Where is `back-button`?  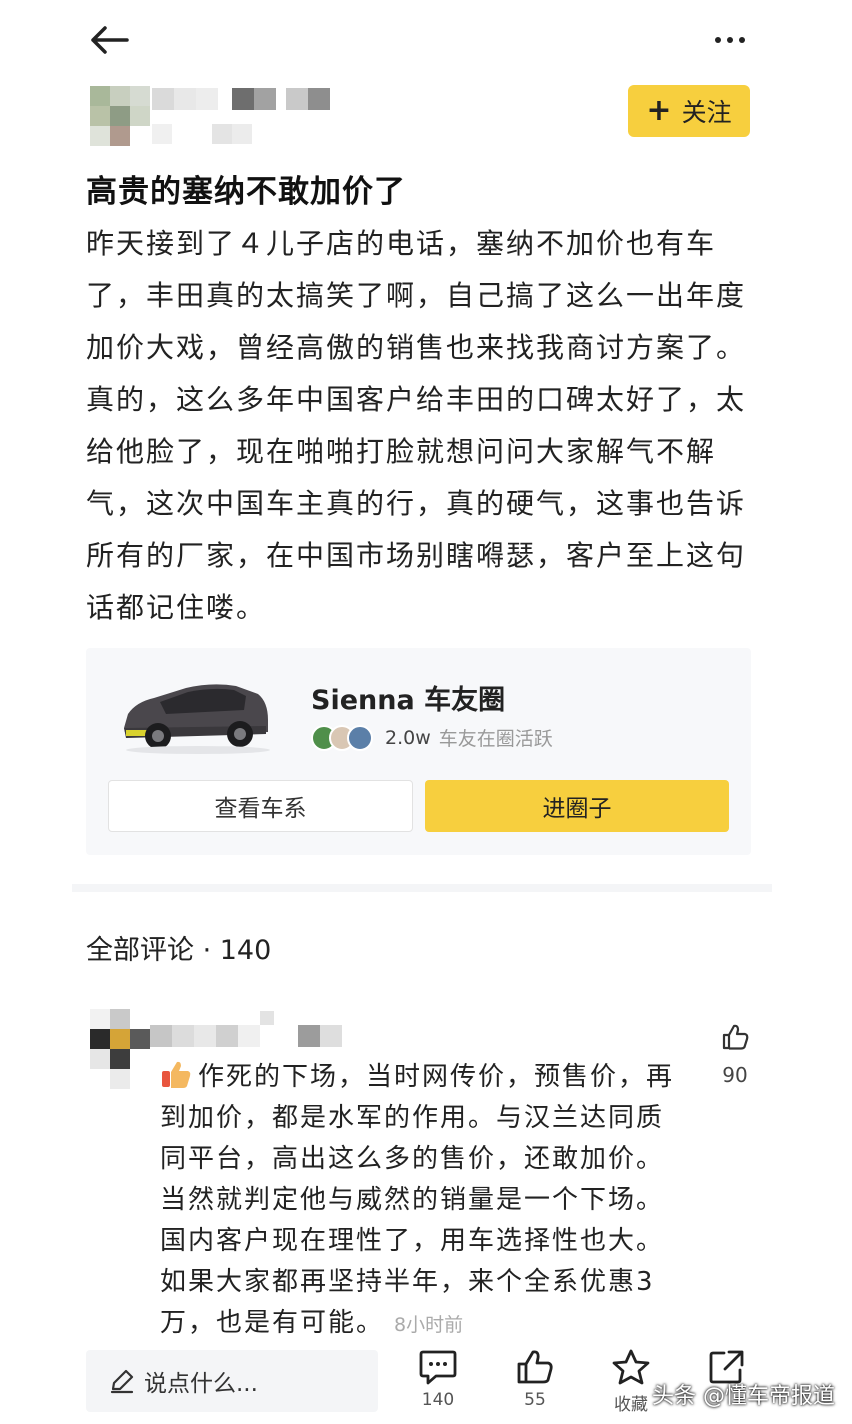 back-button is located at coordinates (109, 40).